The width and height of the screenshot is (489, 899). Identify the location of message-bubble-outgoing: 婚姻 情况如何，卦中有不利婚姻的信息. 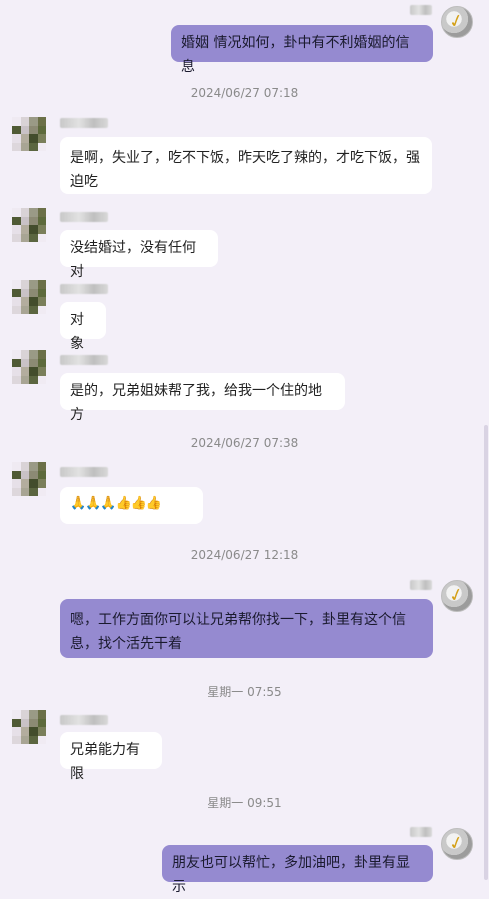
(302, 50).